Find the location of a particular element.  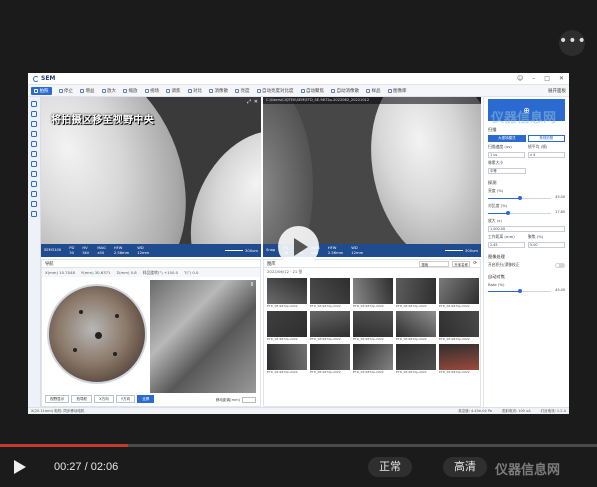

help-icon: ☺ is located at coordinates (520, 78).